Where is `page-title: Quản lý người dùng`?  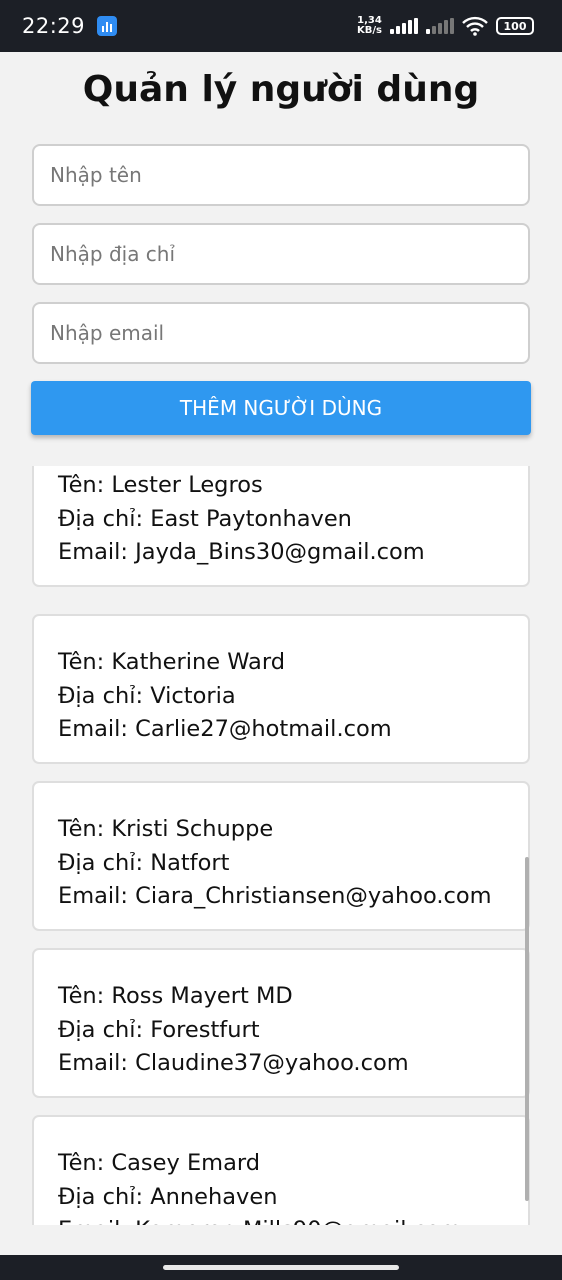 page-title: Quản lý người dùng is located at coordinates (281, 89).